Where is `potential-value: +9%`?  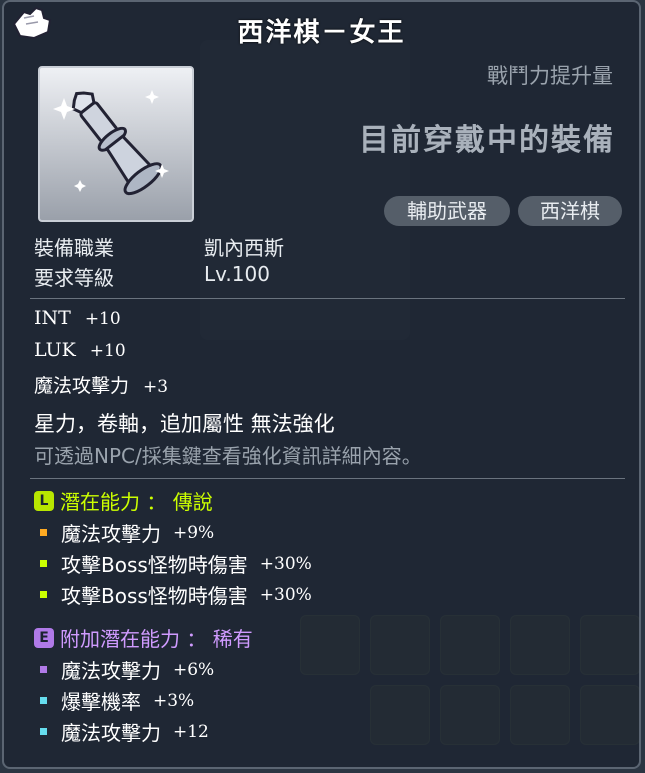 potential-value: +9% is located at coordinates (194, 532).